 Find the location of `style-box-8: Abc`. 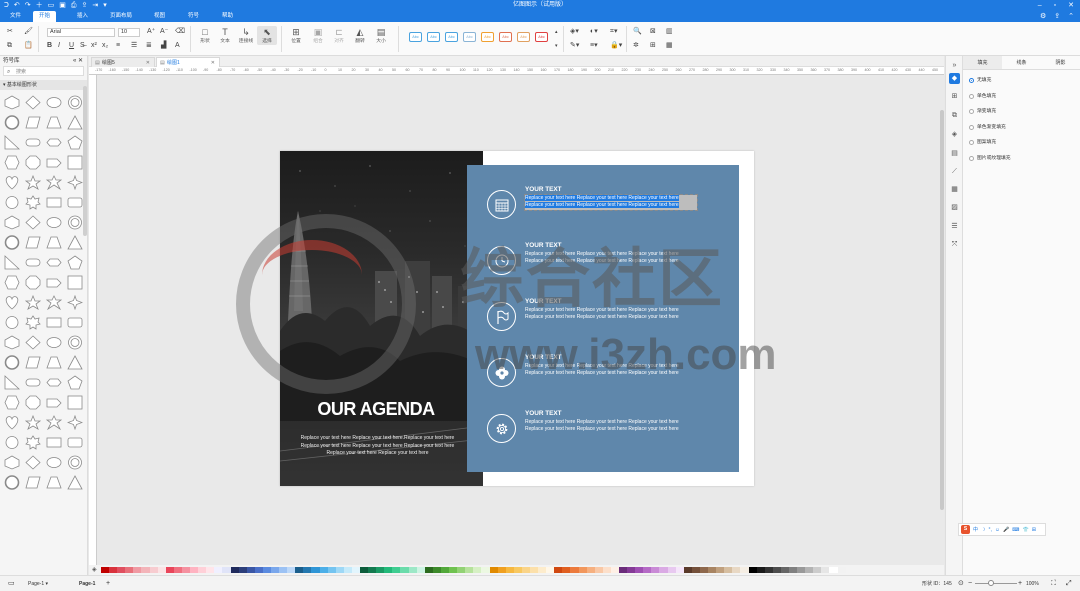

style-box-8: Abc is located at coordinates (541, 37).